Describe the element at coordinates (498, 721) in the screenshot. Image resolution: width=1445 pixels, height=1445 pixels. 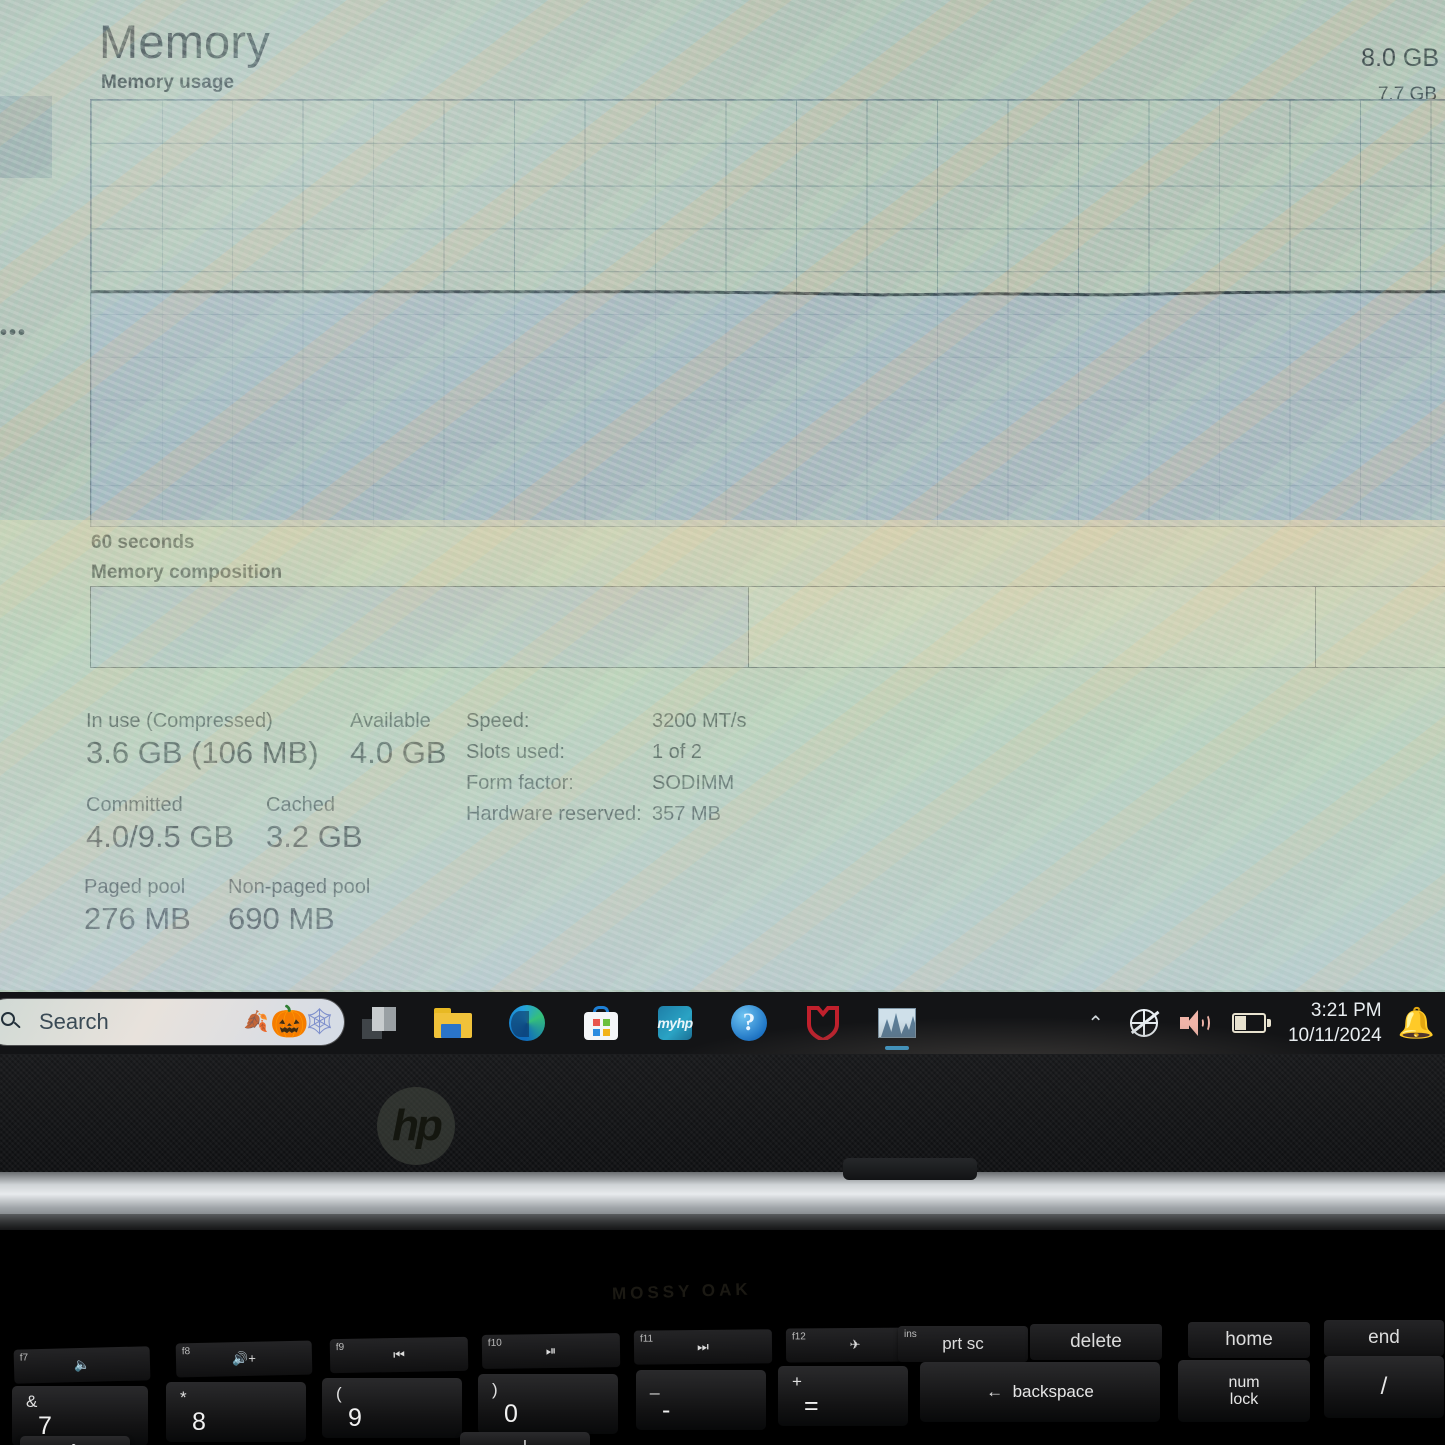
I see `info-key: Speed:` at that location.